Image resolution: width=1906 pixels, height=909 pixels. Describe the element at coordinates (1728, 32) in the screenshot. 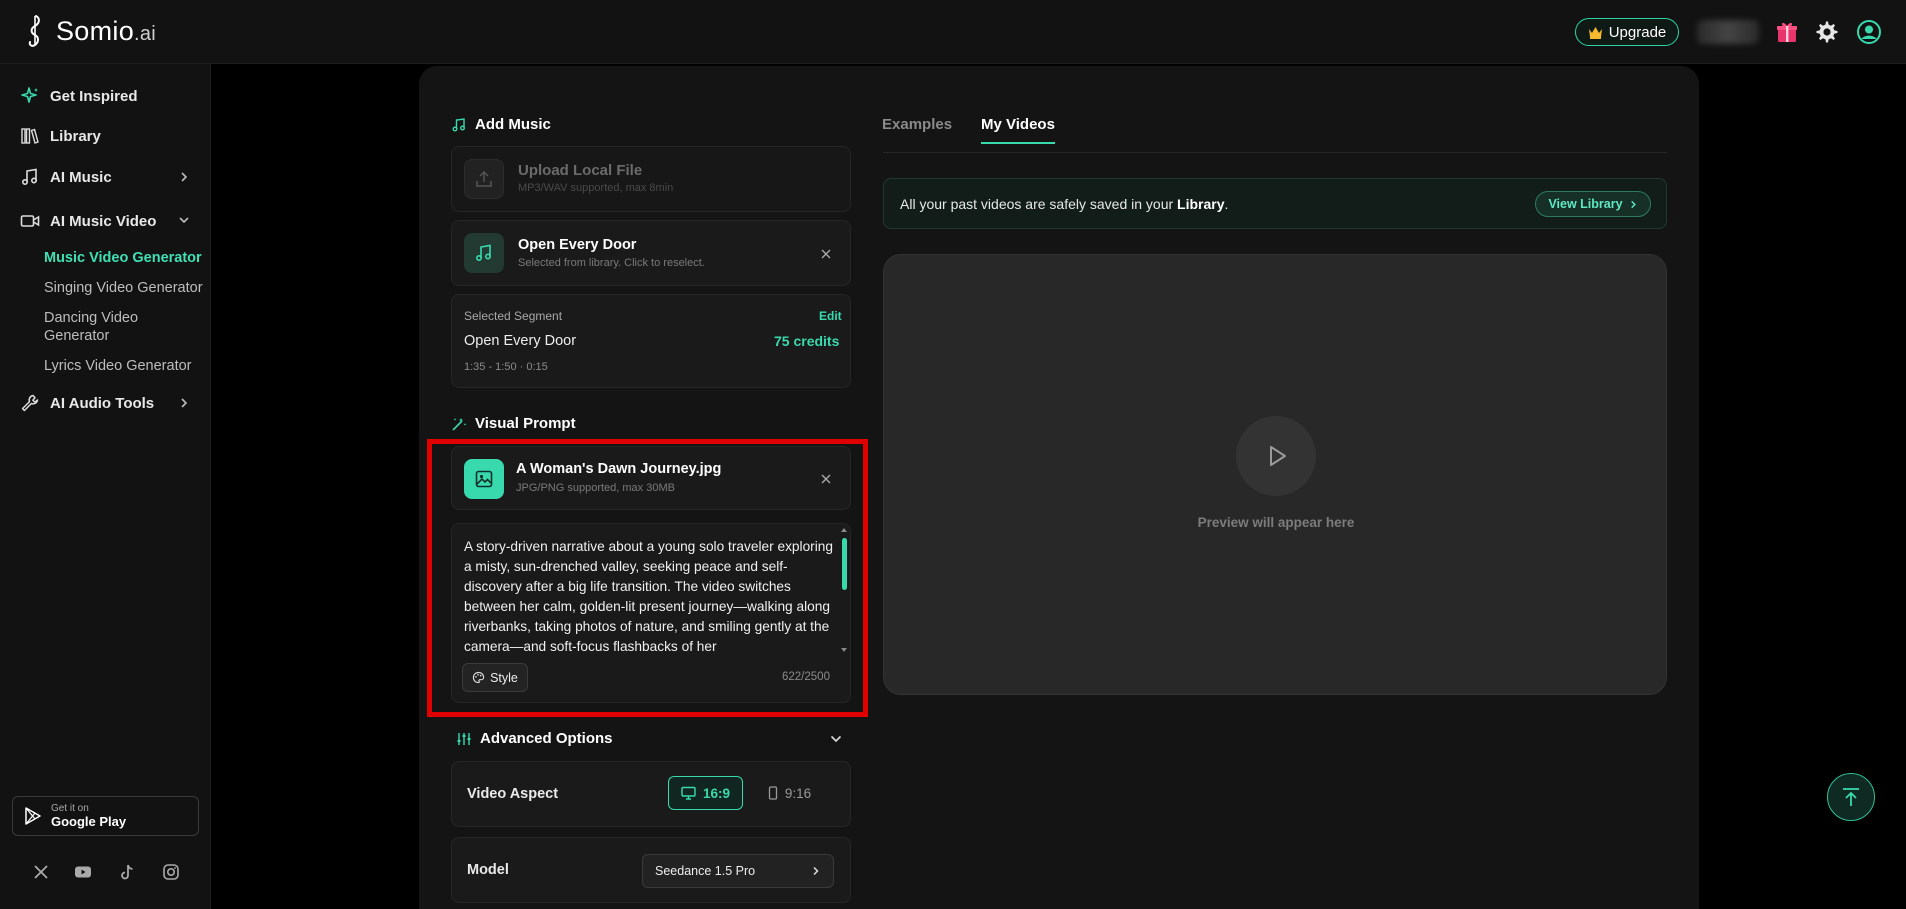

I see `credits-balance` at that location.